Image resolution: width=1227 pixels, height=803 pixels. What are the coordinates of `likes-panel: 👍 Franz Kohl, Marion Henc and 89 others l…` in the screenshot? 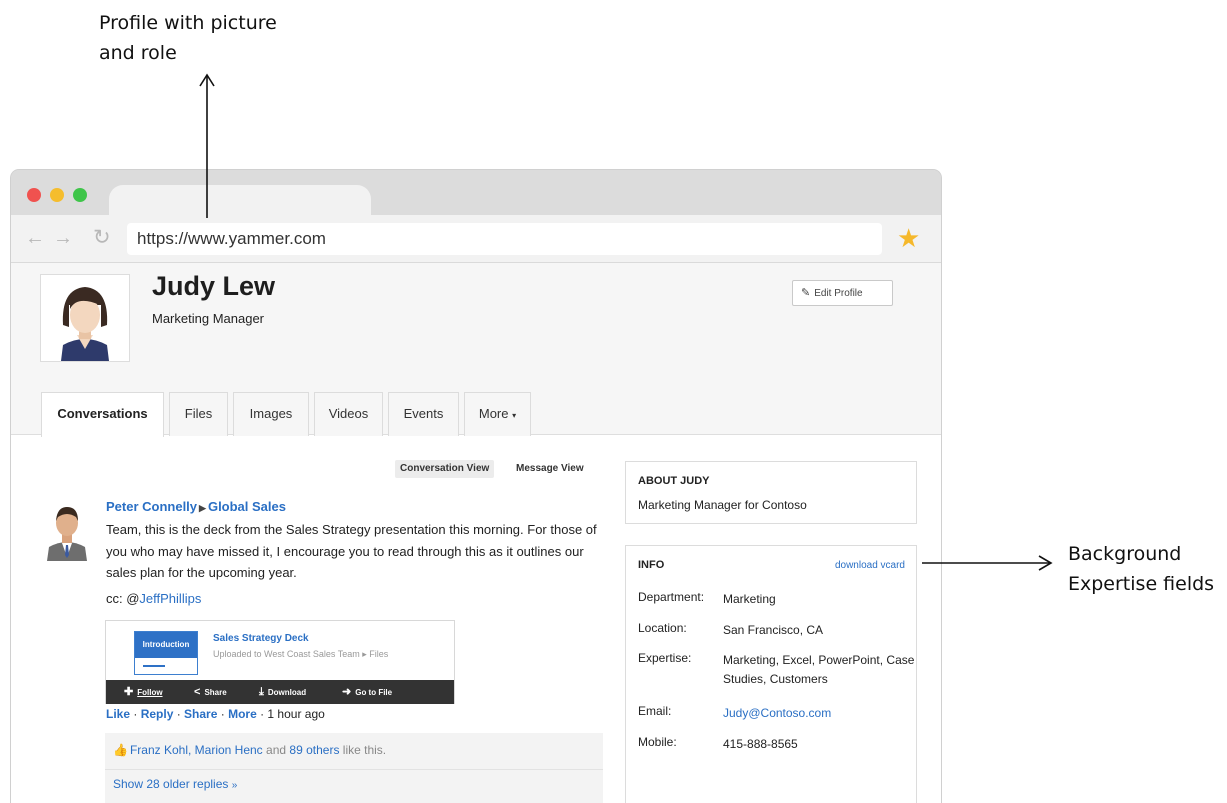 It's located at (354, 768).